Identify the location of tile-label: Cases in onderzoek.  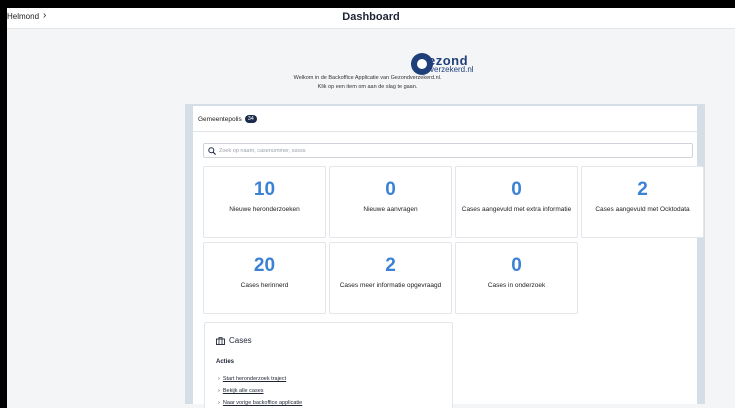
(516, 285).